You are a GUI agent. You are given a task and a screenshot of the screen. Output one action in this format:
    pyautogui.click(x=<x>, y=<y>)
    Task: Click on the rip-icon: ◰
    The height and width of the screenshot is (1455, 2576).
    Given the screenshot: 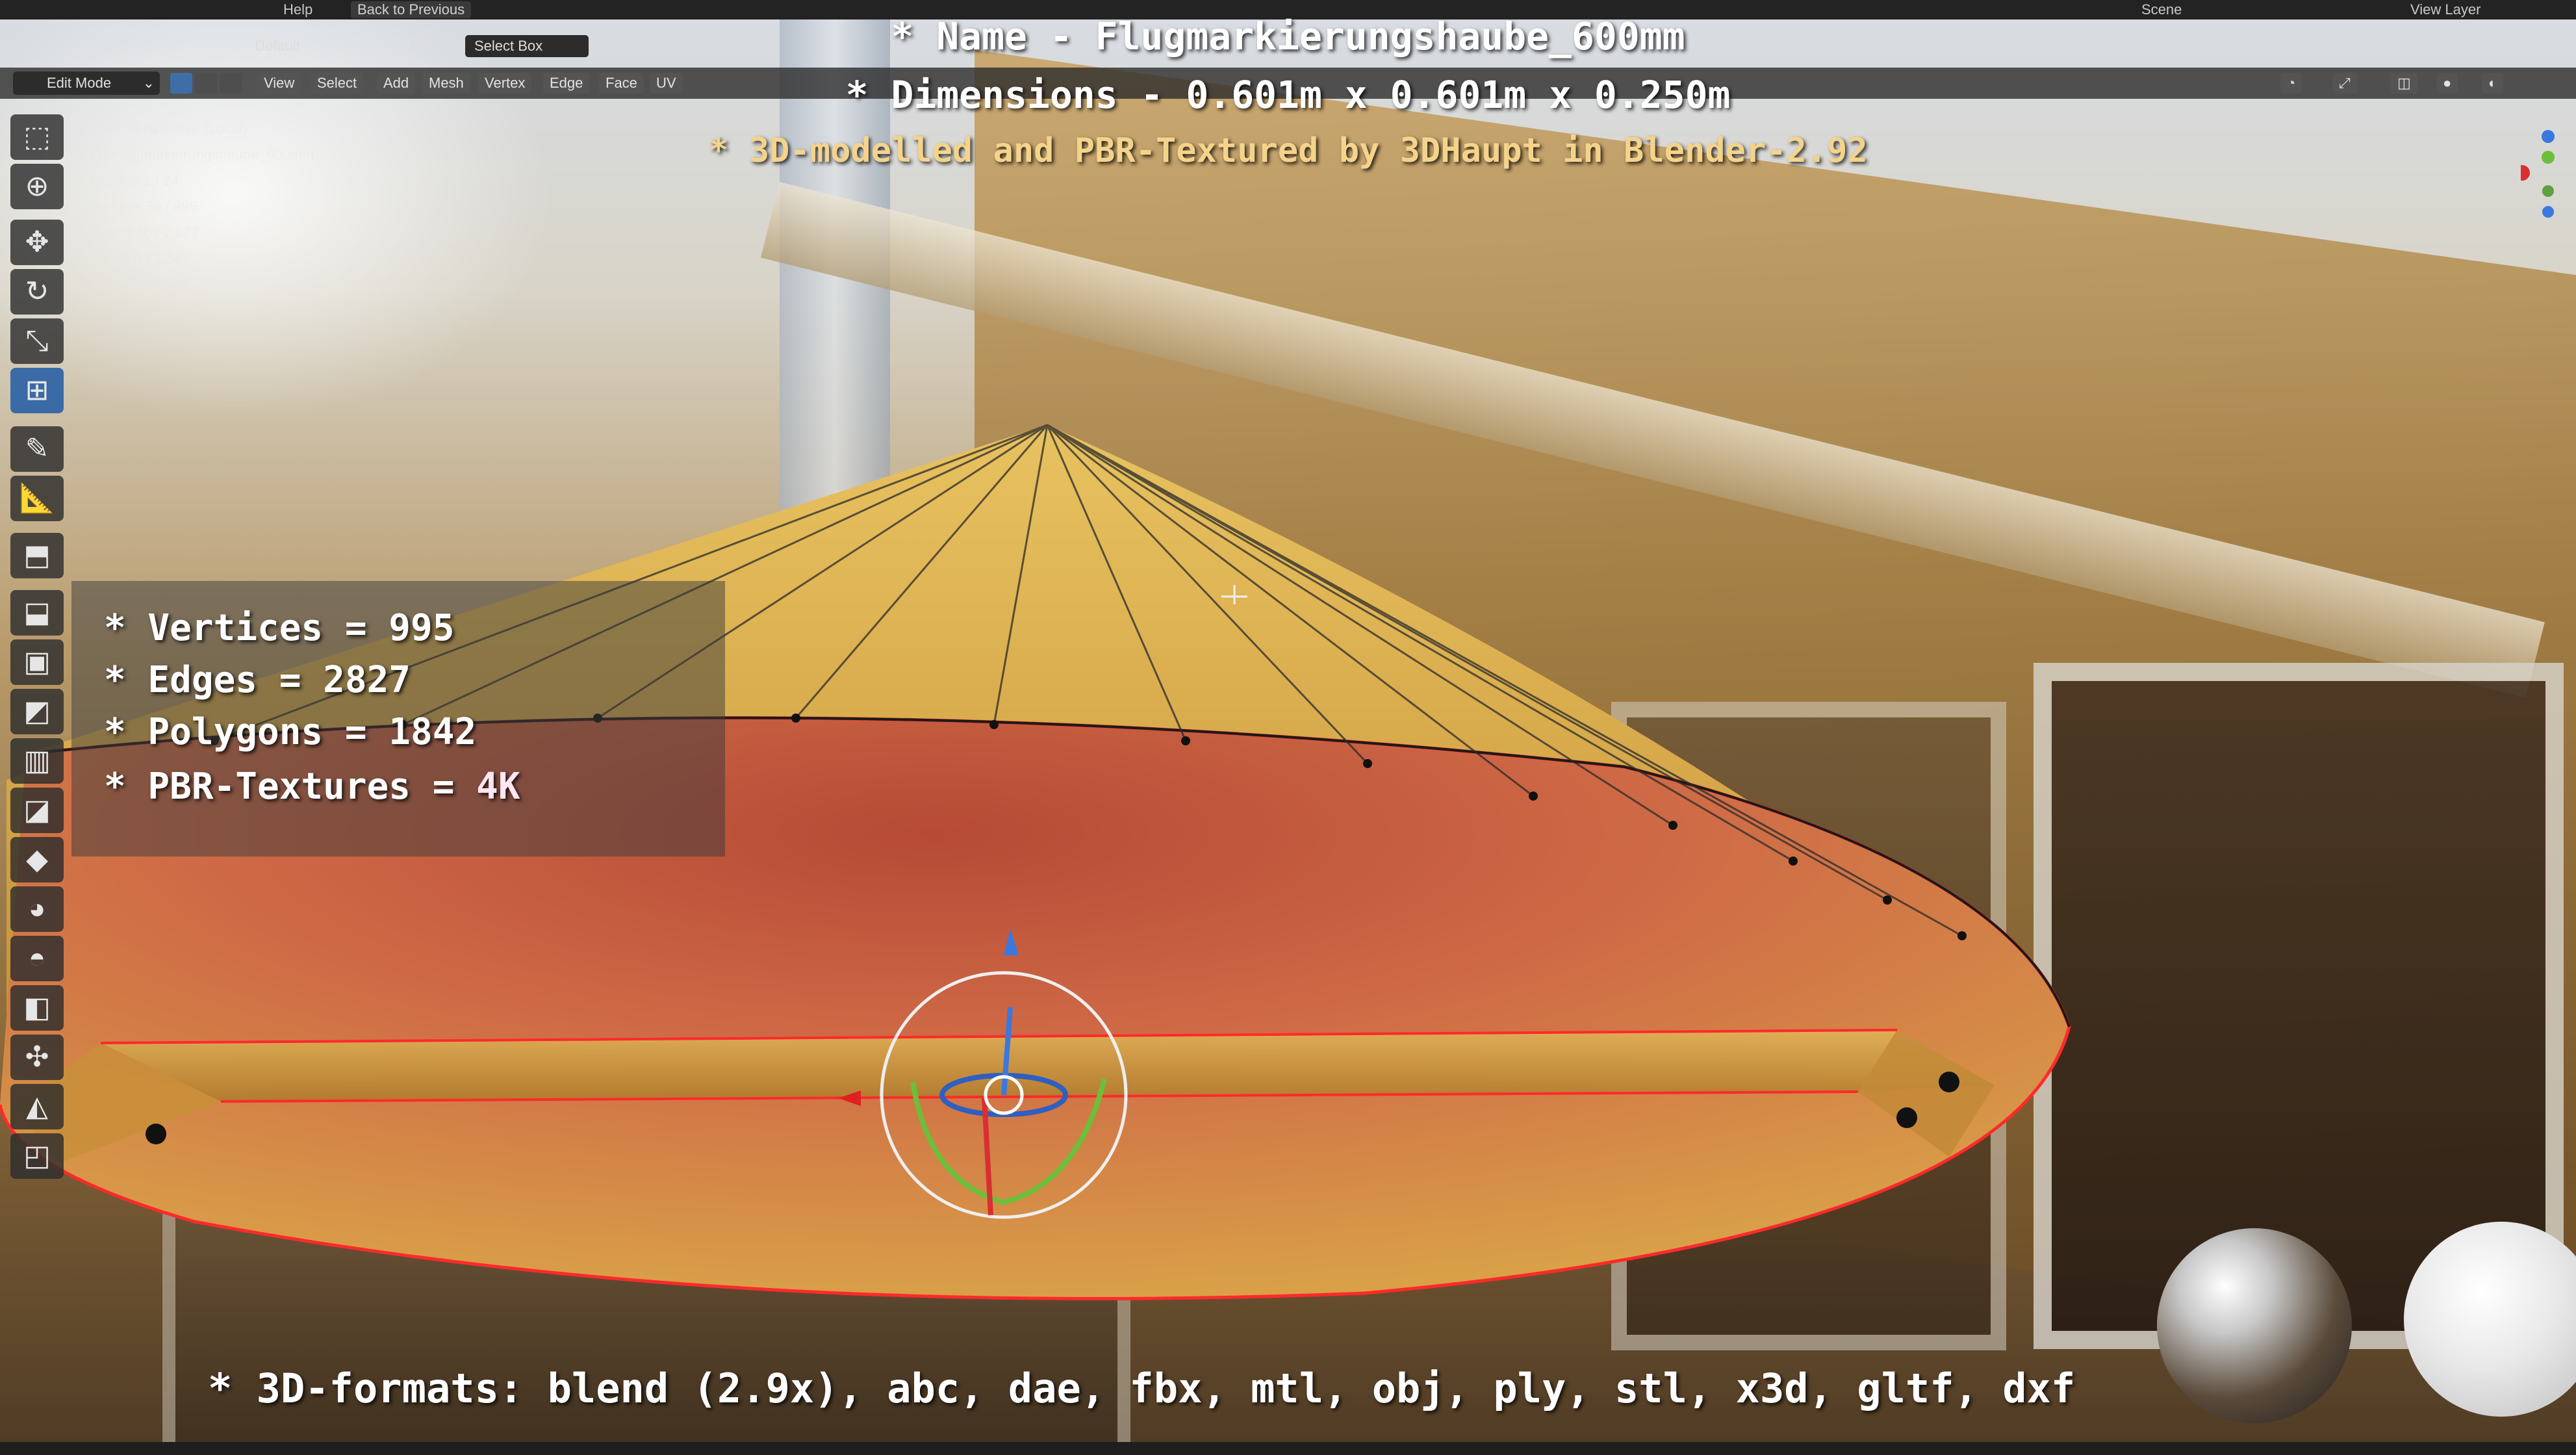 What is the action you would take?
    pyautogui.click(x=37, y=1156)
    